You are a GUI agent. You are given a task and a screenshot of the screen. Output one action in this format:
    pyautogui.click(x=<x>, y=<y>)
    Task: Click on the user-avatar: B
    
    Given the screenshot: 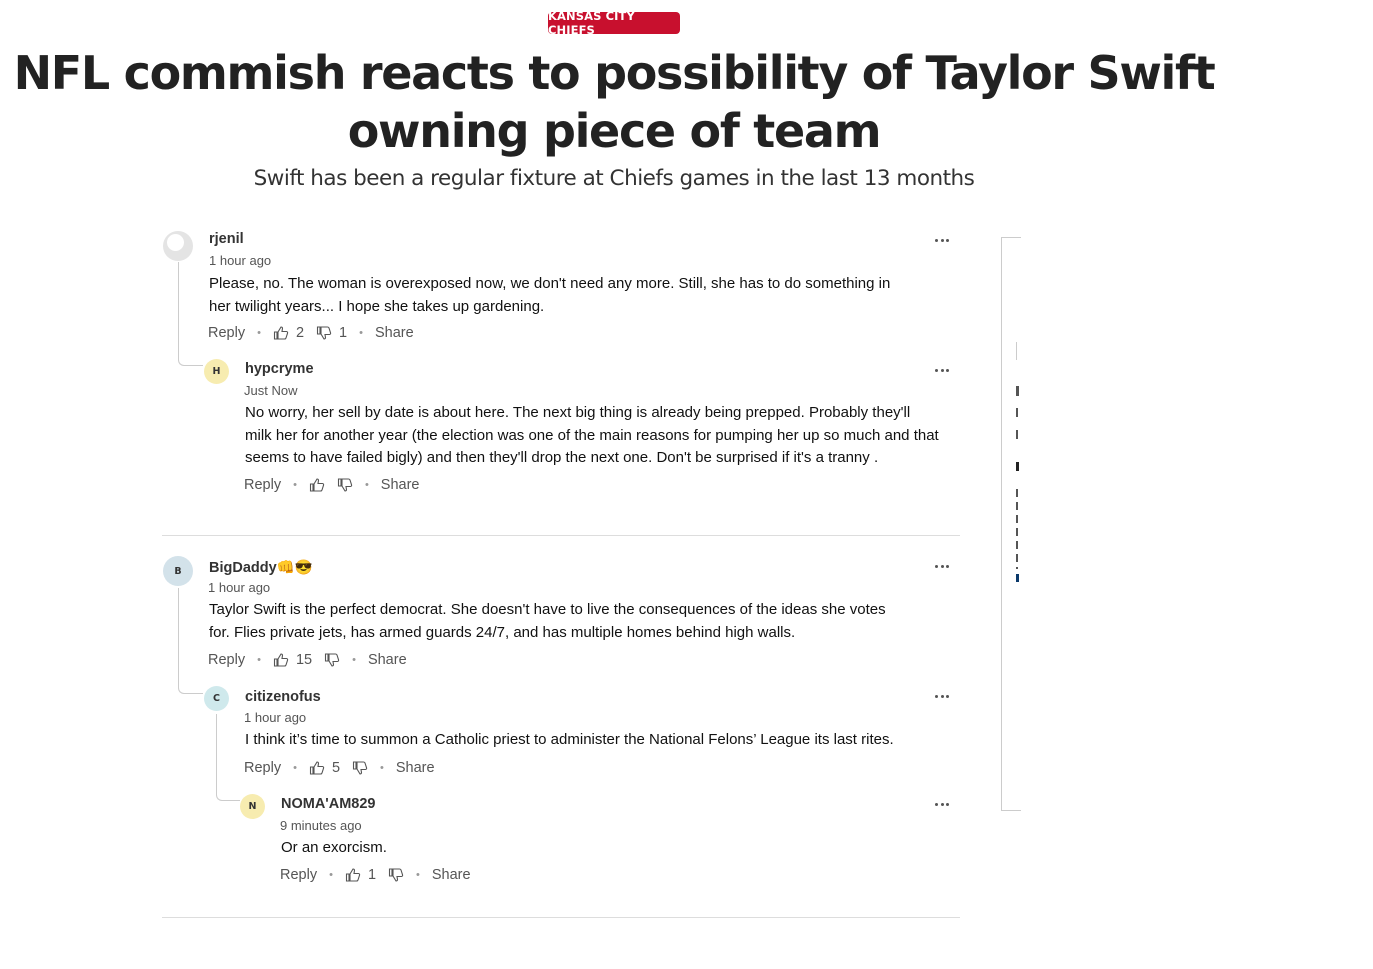 What is the action you would take?
    pyautogui.click(x=178, y=571)
    